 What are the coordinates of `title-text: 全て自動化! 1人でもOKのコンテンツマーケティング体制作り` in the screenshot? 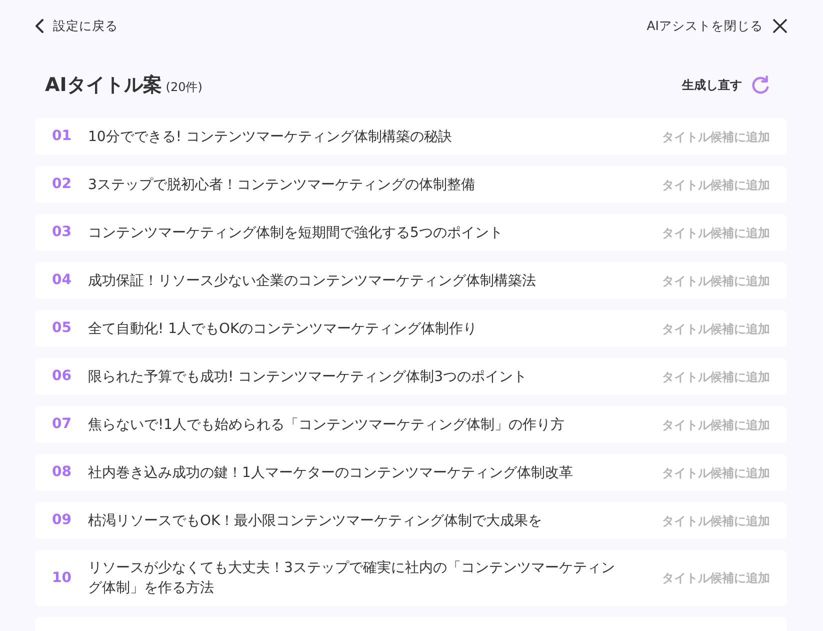 It's located at (283, 329).